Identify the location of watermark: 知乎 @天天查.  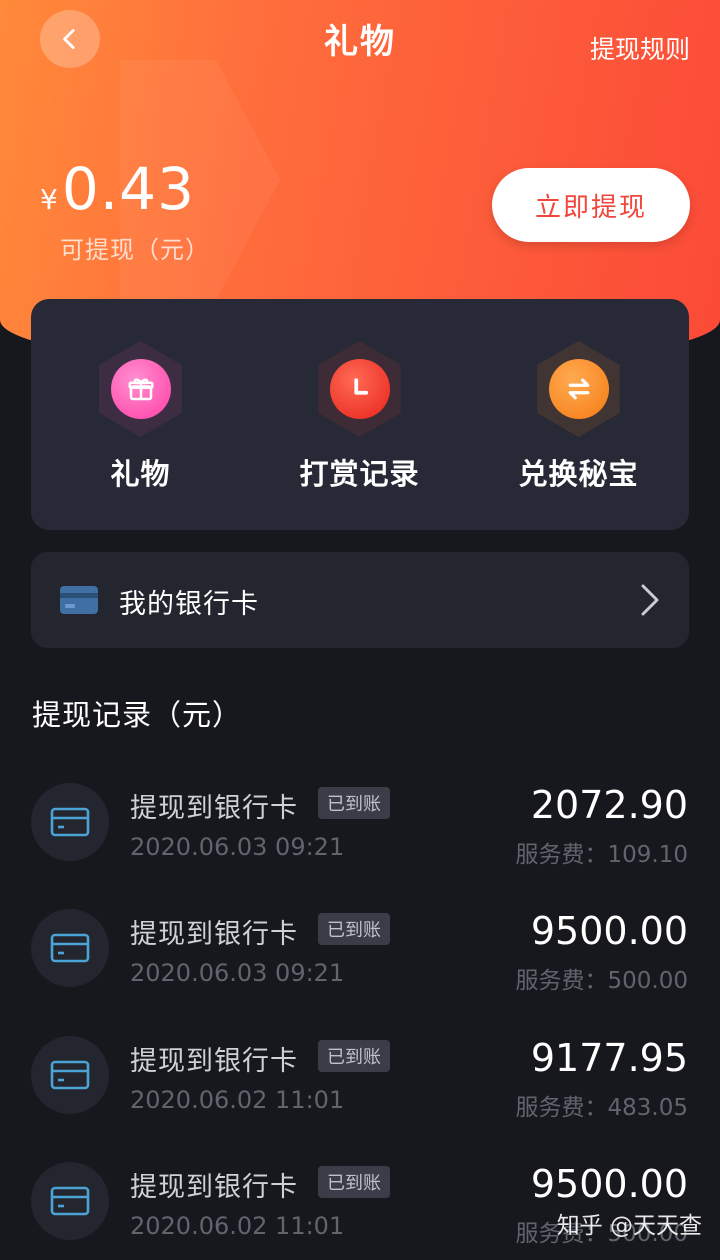
(629, 1226).